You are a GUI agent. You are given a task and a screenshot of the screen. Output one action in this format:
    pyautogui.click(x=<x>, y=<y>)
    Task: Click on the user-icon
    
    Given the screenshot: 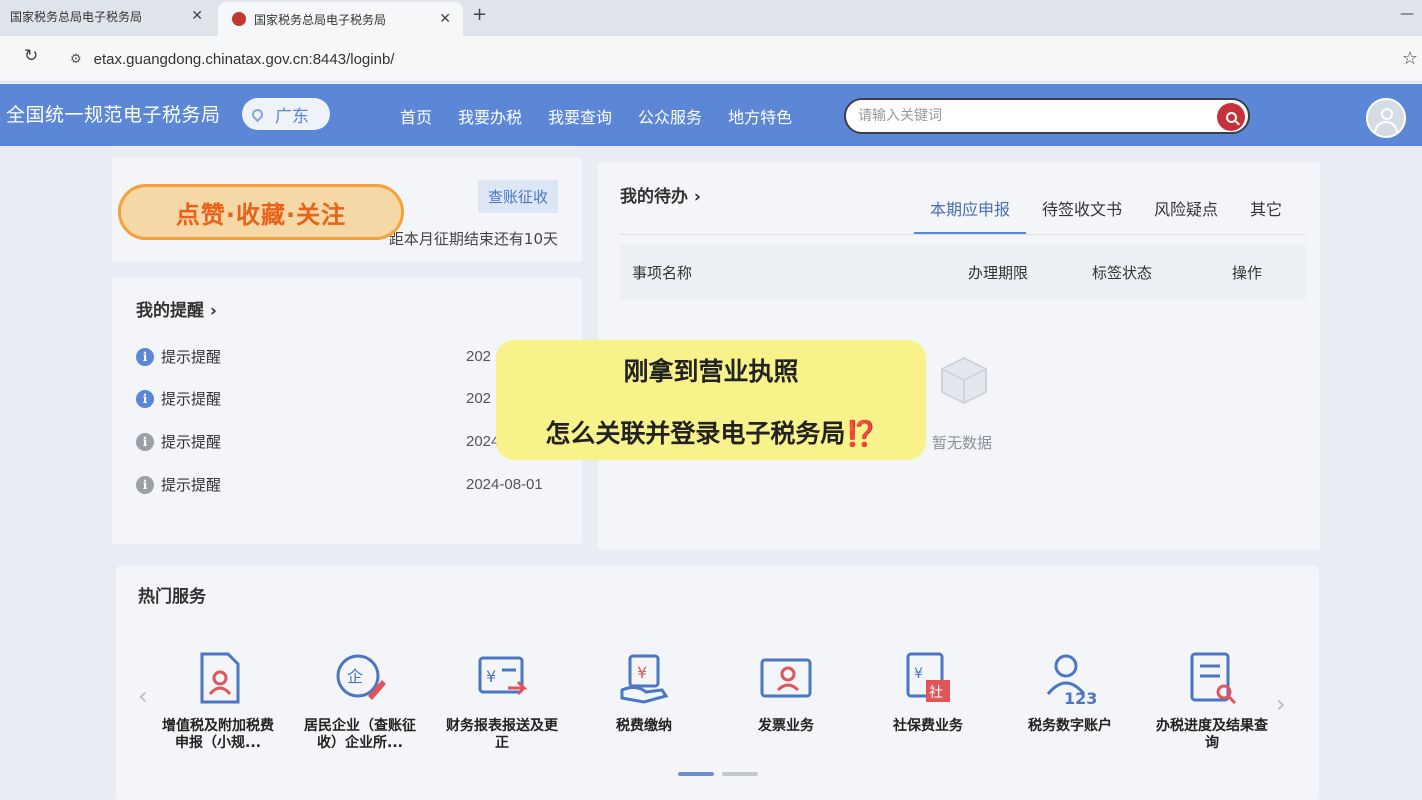 What is the action you would take?
    pyautogui.click(x=1387, y=114)
    